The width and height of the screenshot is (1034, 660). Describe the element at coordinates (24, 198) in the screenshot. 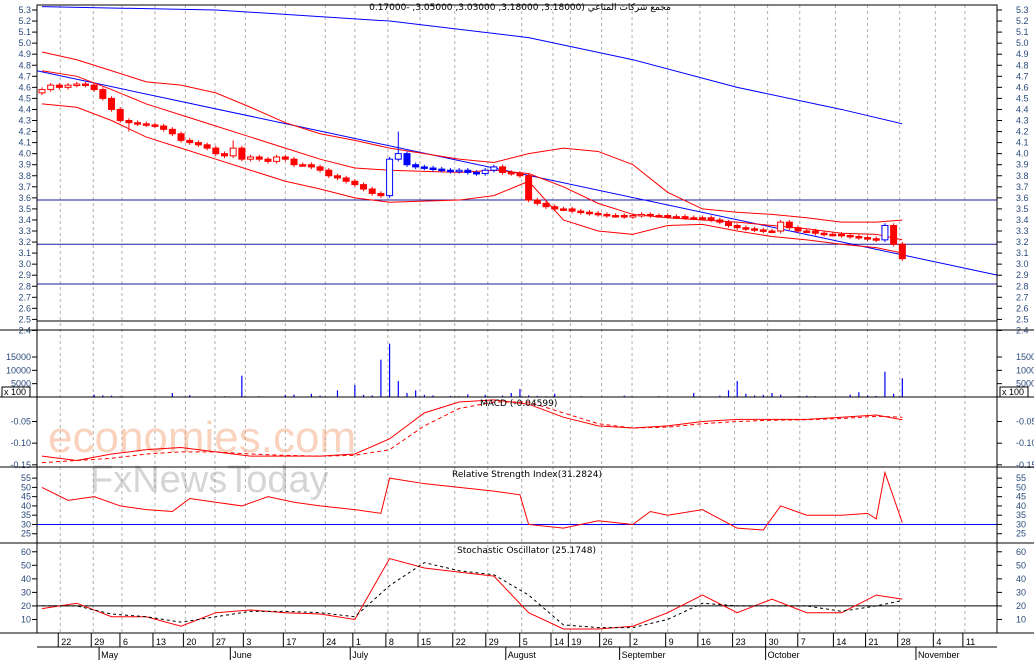

I see `price-axis-tick-left: 3.6` at that location.